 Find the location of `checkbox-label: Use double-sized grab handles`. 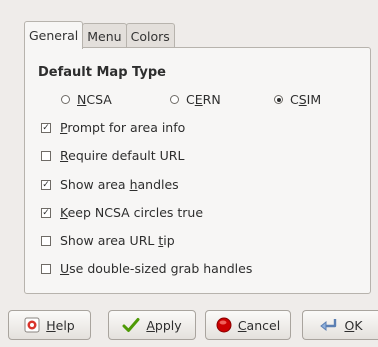

checkbox-label: Use double-sized grab handles is located at coordinates (156, 268).